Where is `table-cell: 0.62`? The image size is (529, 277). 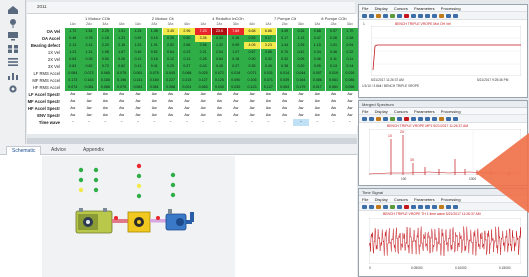 table-cell: 0.62 is located at coordinates (121, 66).